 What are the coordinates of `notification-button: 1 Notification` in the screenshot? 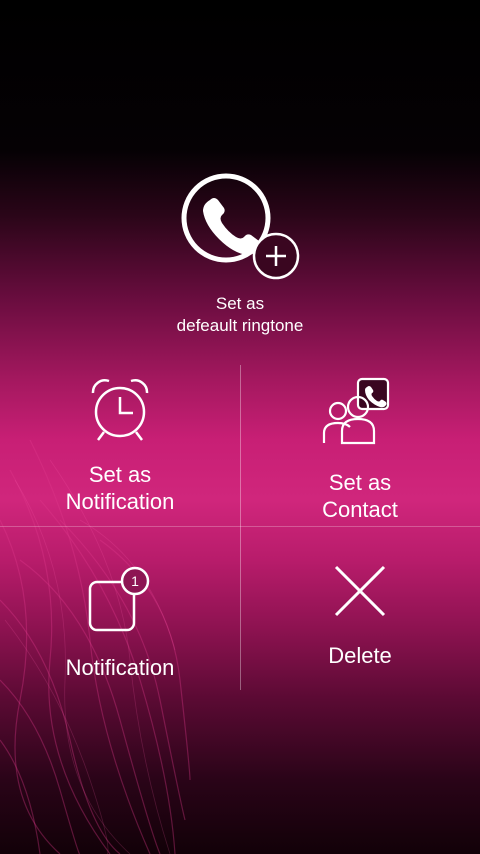 It's located at (120, 623).